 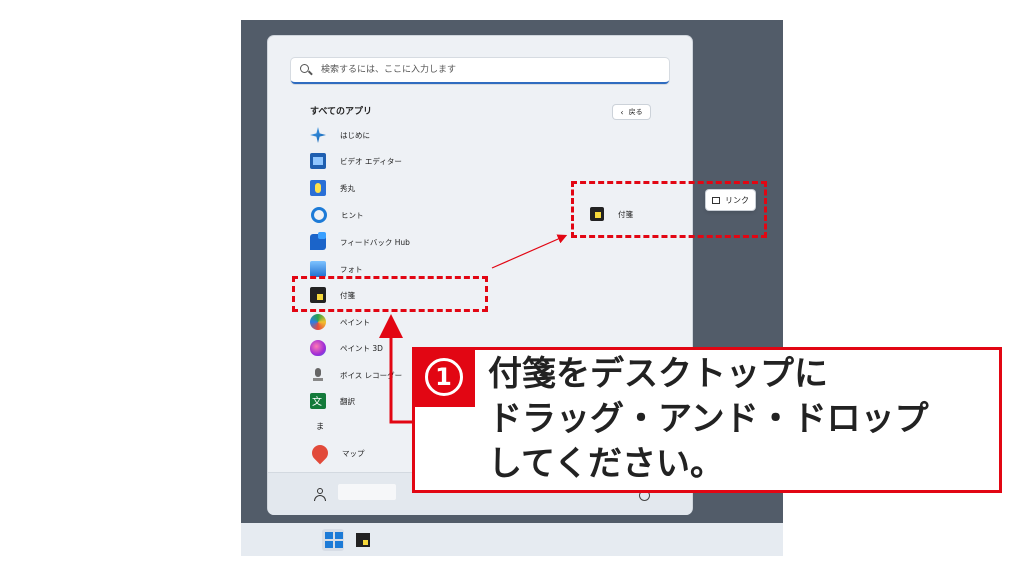 I want to click on instruction-text: 付箋をデスクトップに ドラッグ・アンド・ドロップ してください。, so click(x=743, y=419).